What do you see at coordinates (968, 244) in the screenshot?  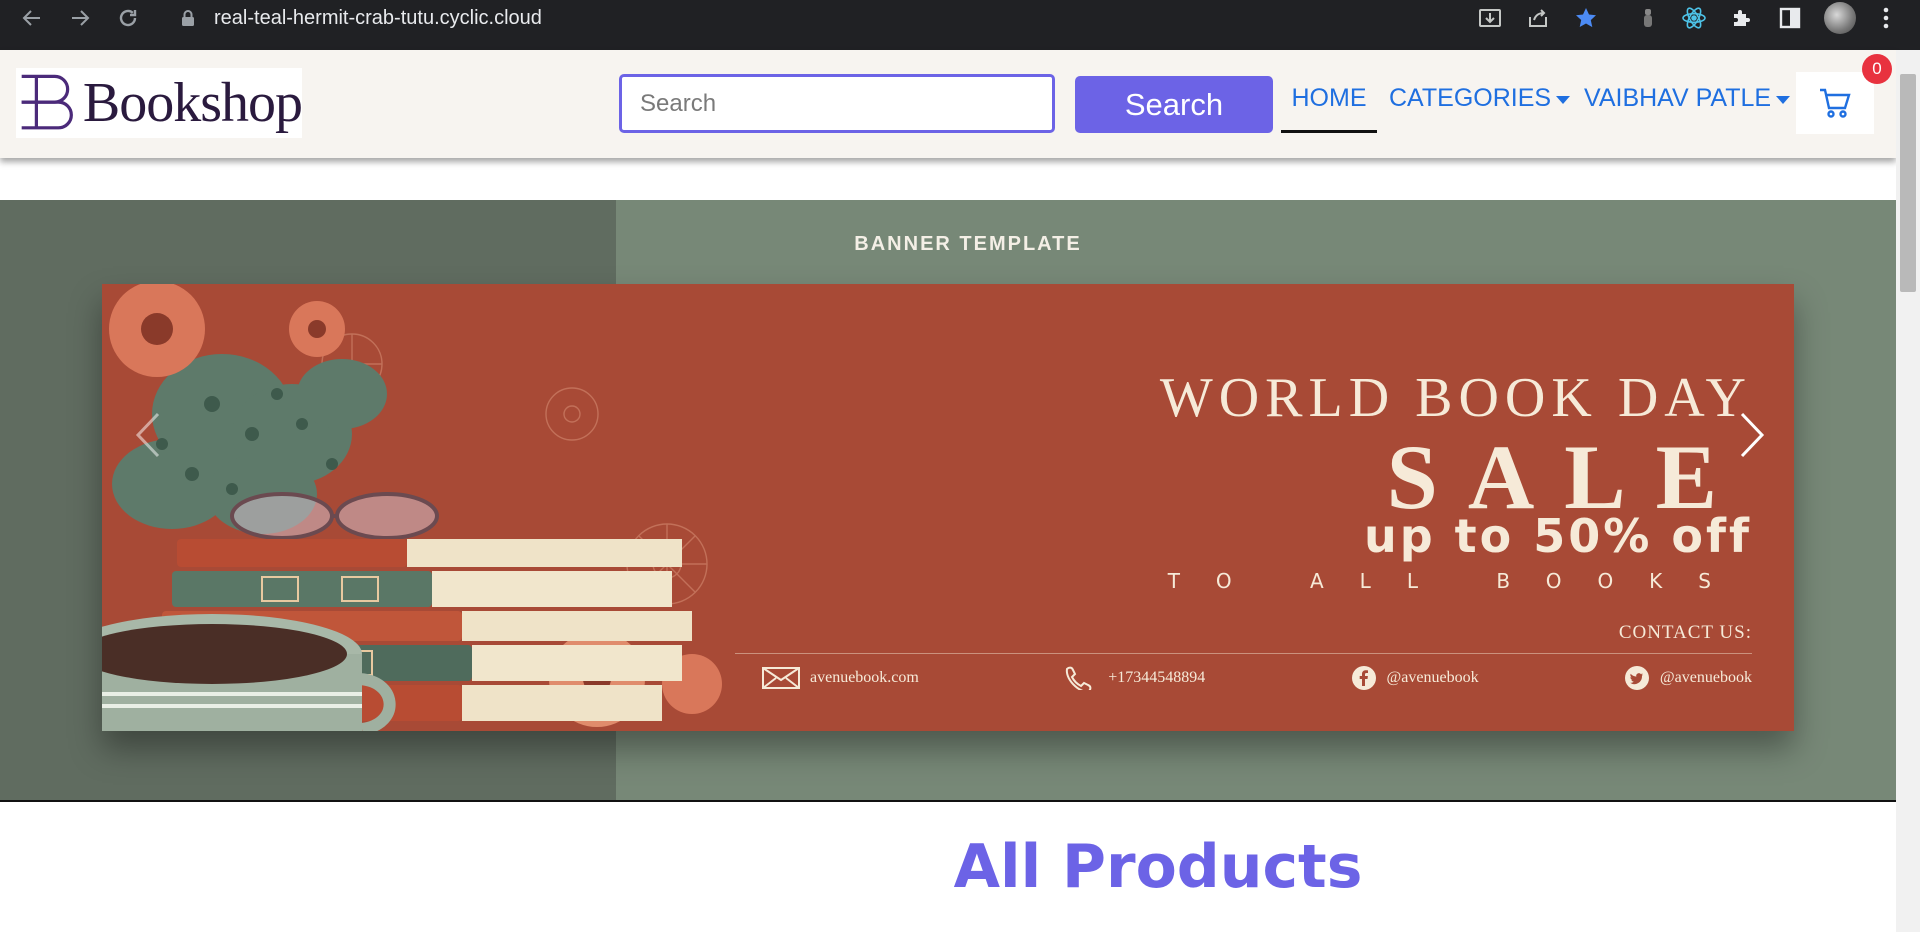 I see `banner-caption: BANNER TEMPLATE` at bounding box center [968, 244].